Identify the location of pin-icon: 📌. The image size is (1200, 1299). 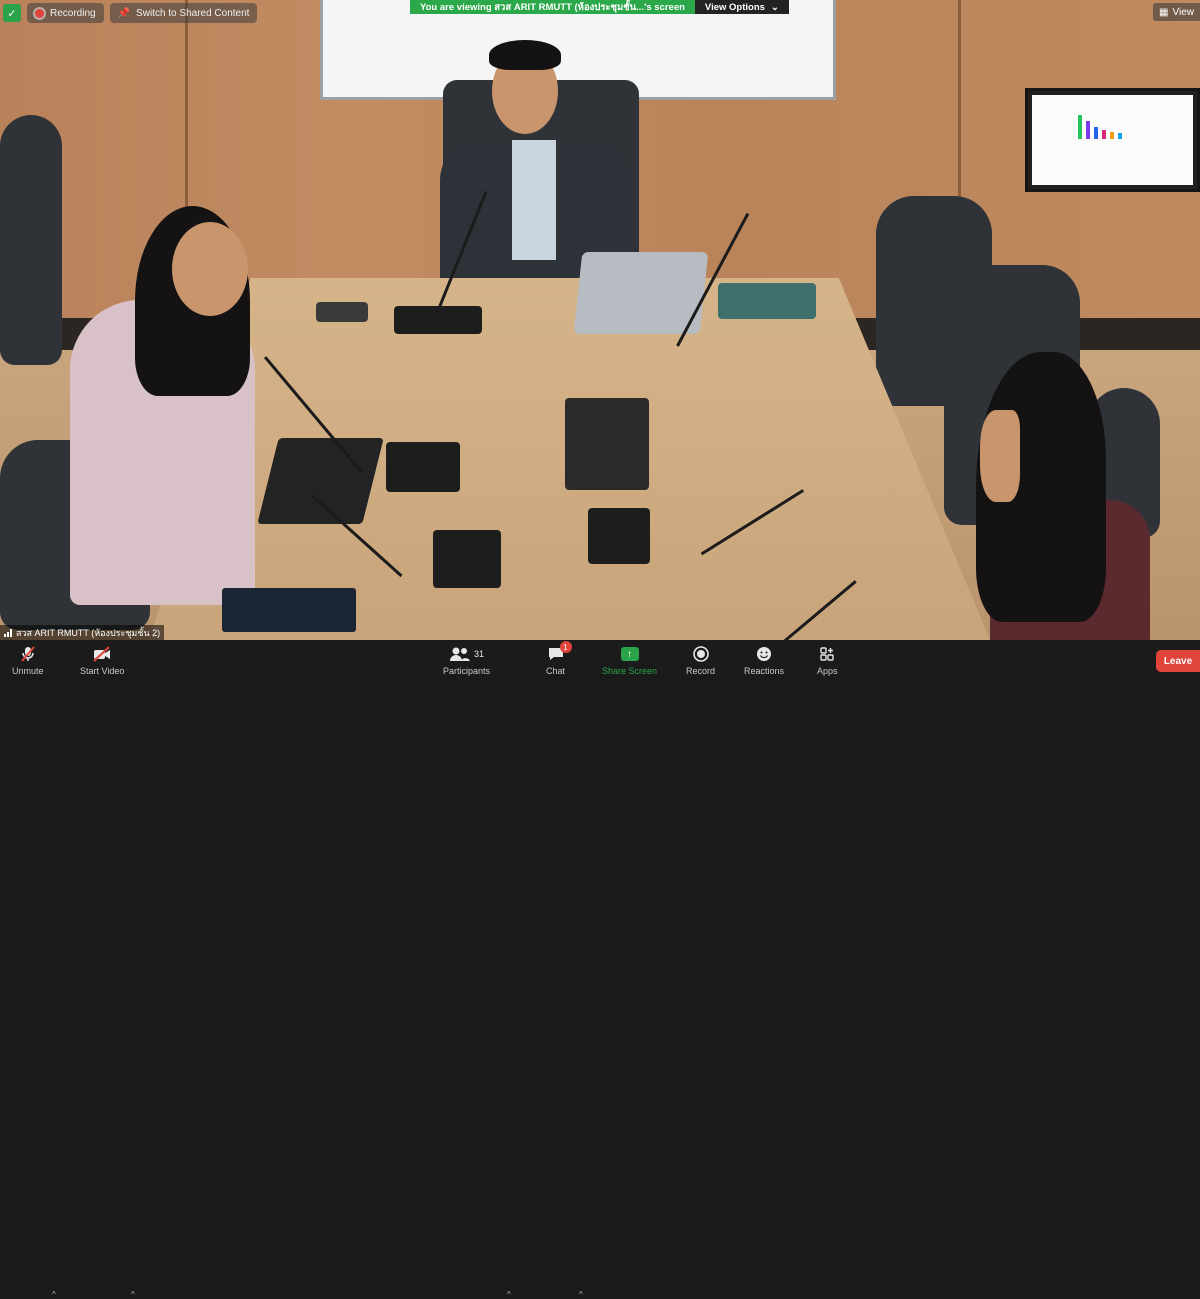
(124, 13).